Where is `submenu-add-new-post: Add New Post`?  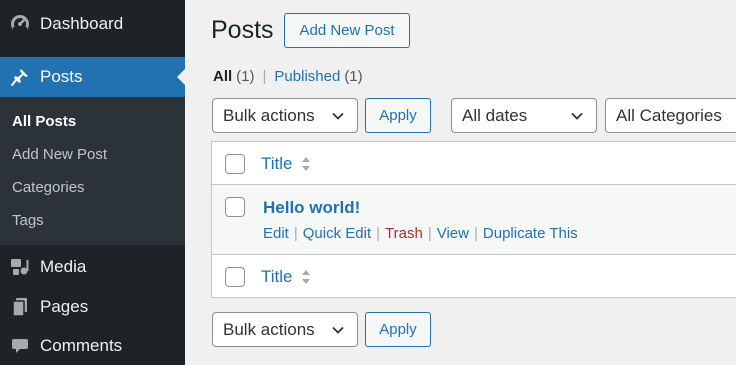 submenu-add-new-post: Add New Post is located at coordinates (59, 154).